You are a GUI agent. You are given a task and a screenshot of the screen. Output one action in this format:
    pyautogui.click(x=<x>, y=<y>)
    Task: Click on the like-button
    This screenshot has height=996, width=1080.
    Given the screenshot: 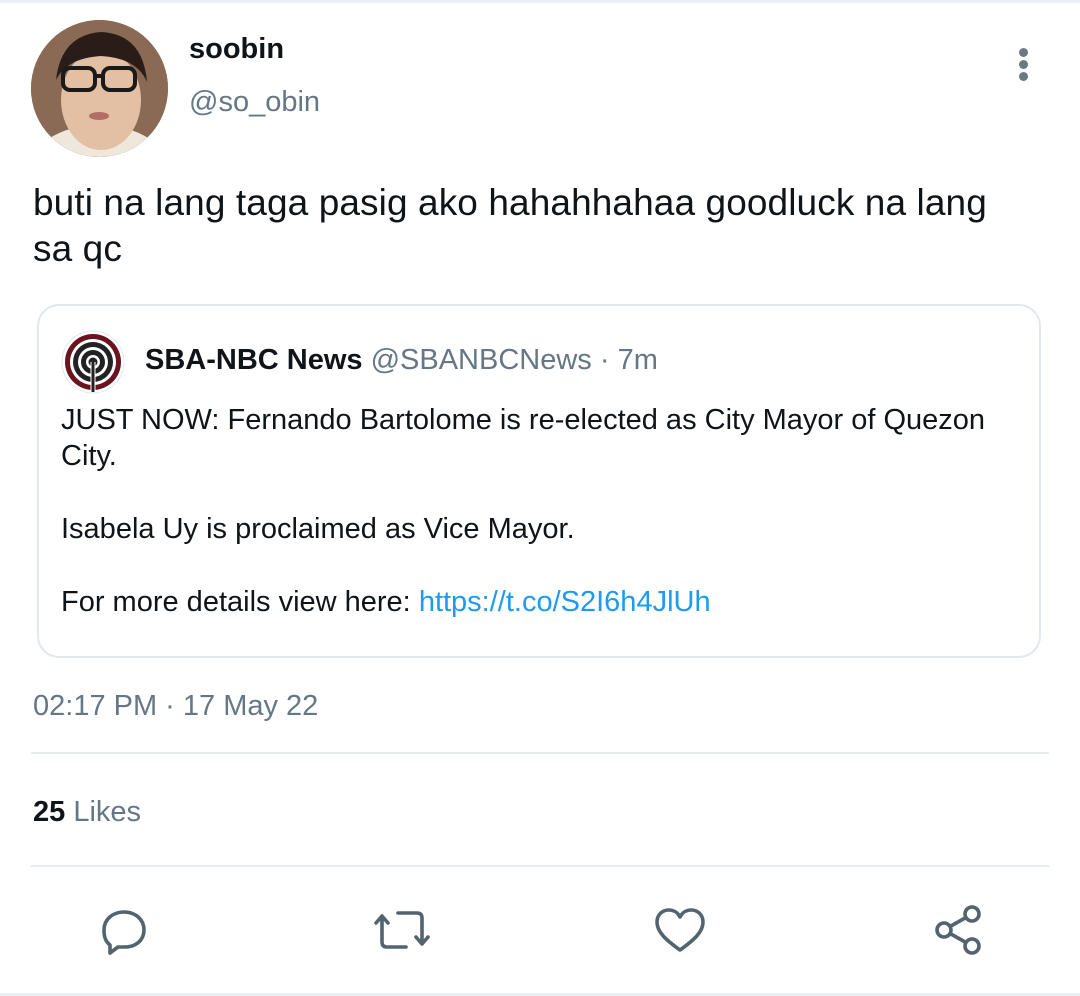 What is the action you would take?
    pyautogui.click(x=680, y=930)
    